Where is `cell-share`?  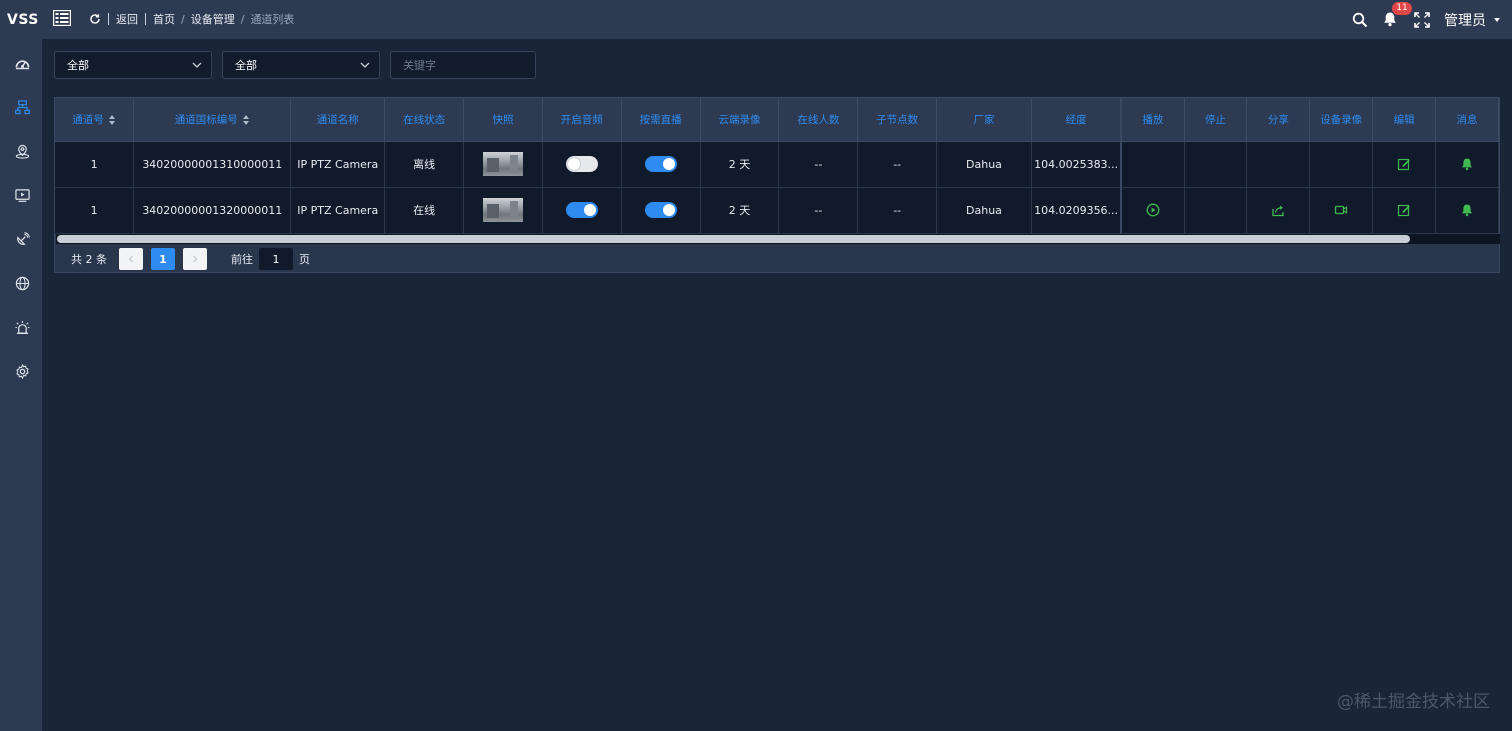
cell-share is located at coordinates (1278, 210).